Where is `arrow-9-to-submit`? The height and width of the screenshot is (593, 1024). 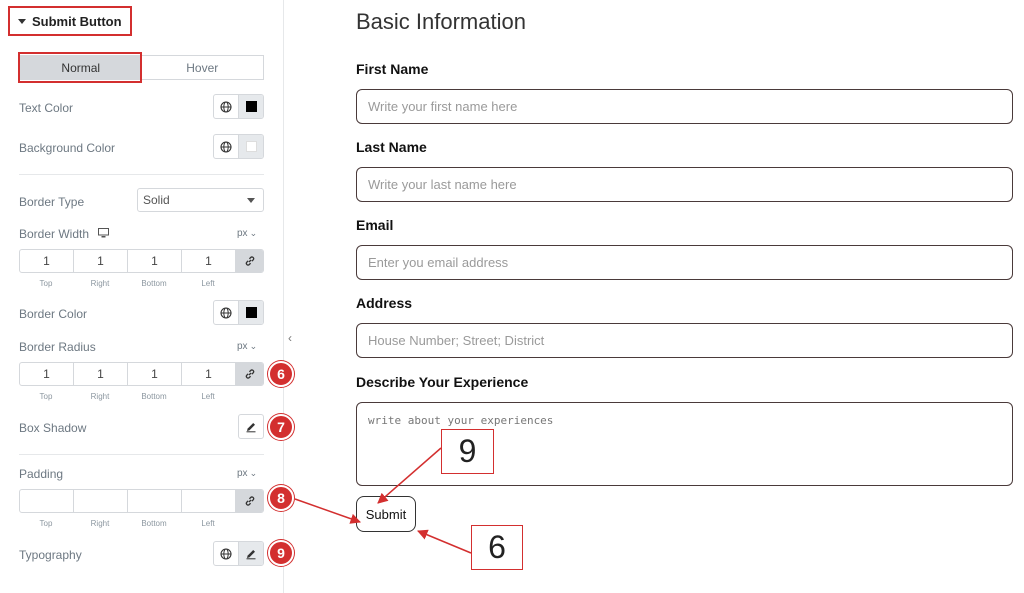 arrow-9-to-submit is located at coordinates (409, 475).